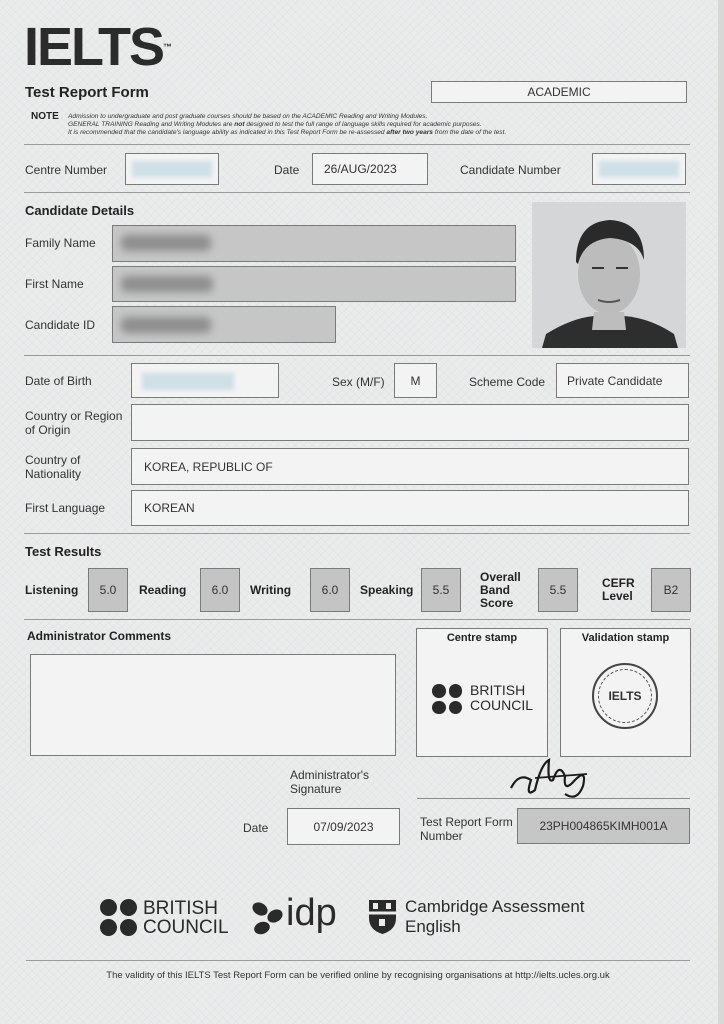 This screenshot has width=724, height=1024. I want to click on module-value: ACADEMIC, so click(559, 92).